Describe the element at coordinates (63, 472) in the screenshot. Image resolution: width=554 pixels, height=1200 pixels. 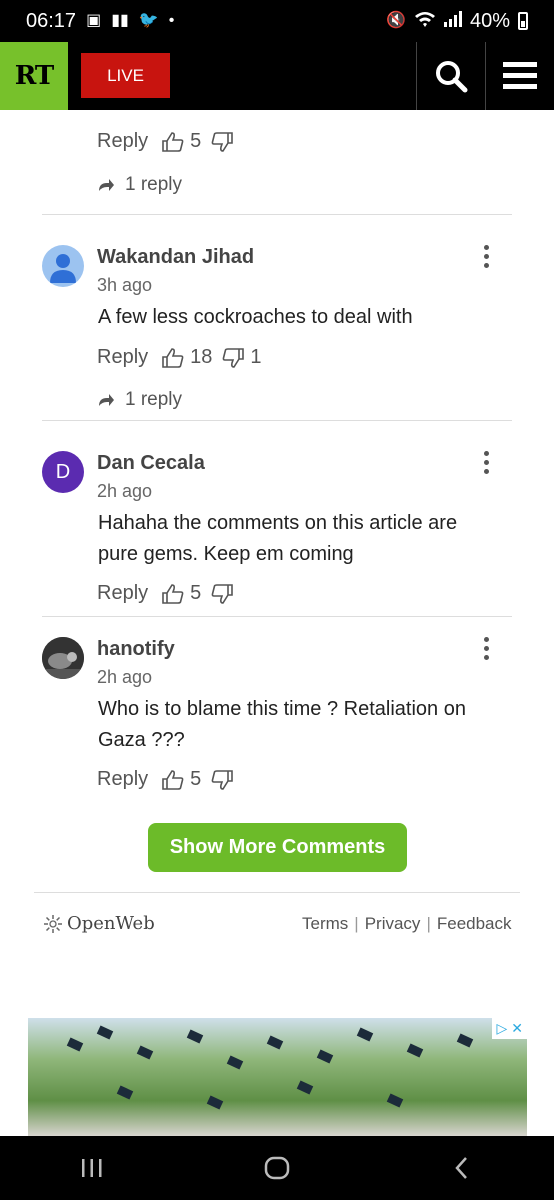
I see `avatar: D` at that location.